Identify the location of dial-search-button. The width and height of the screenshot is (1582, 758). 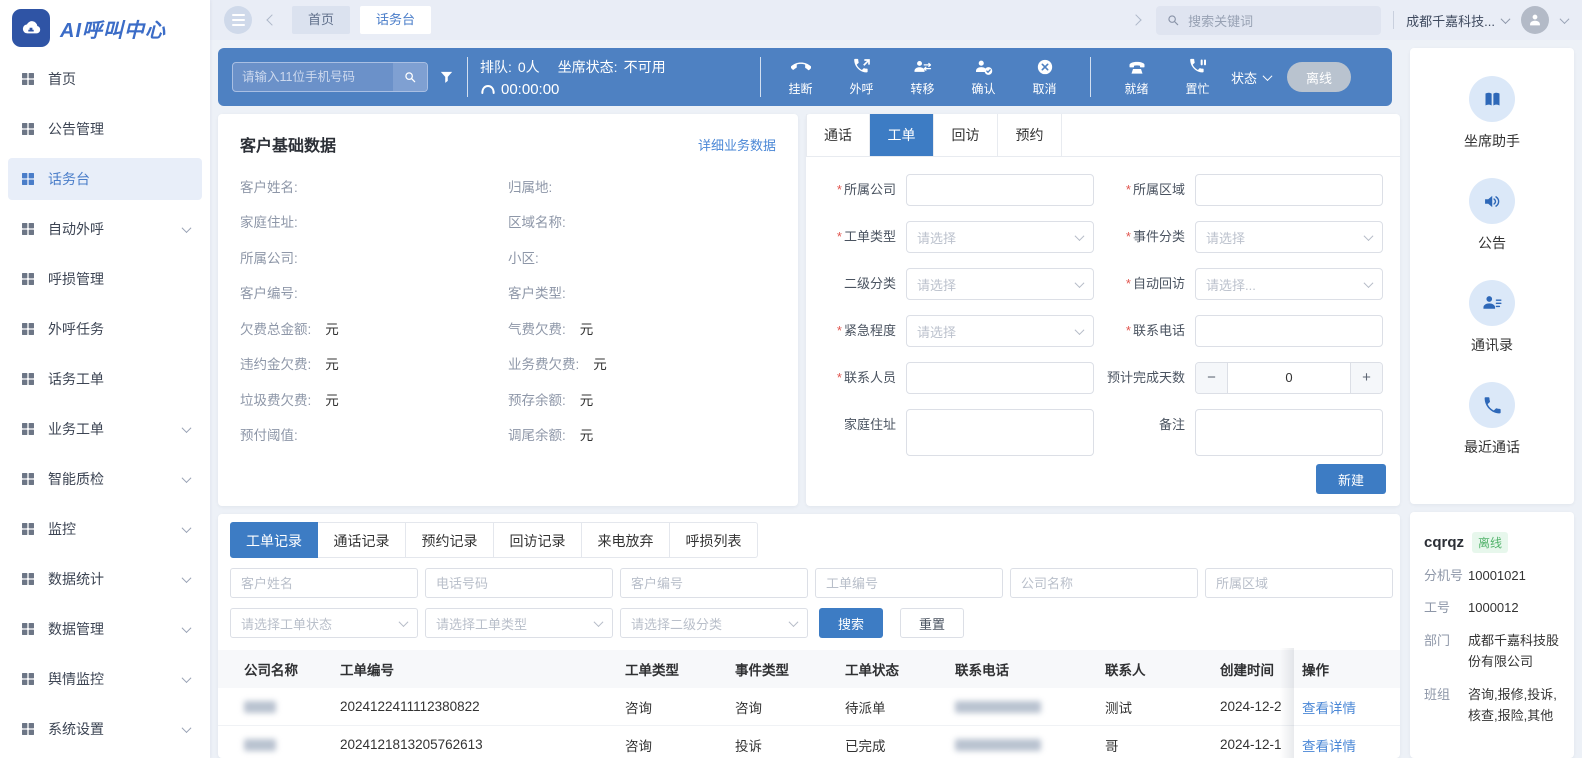
(410, 77).